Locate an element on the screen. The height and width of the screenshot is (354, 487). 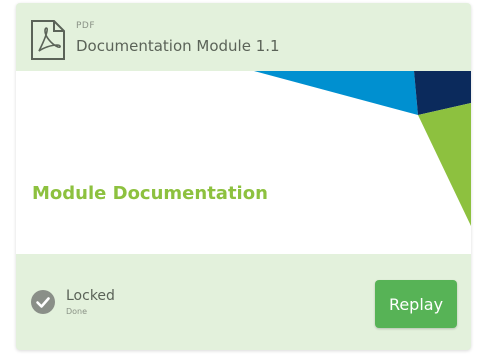
thumbnail-title: Module Documentation is located at coordinates (150, 193).